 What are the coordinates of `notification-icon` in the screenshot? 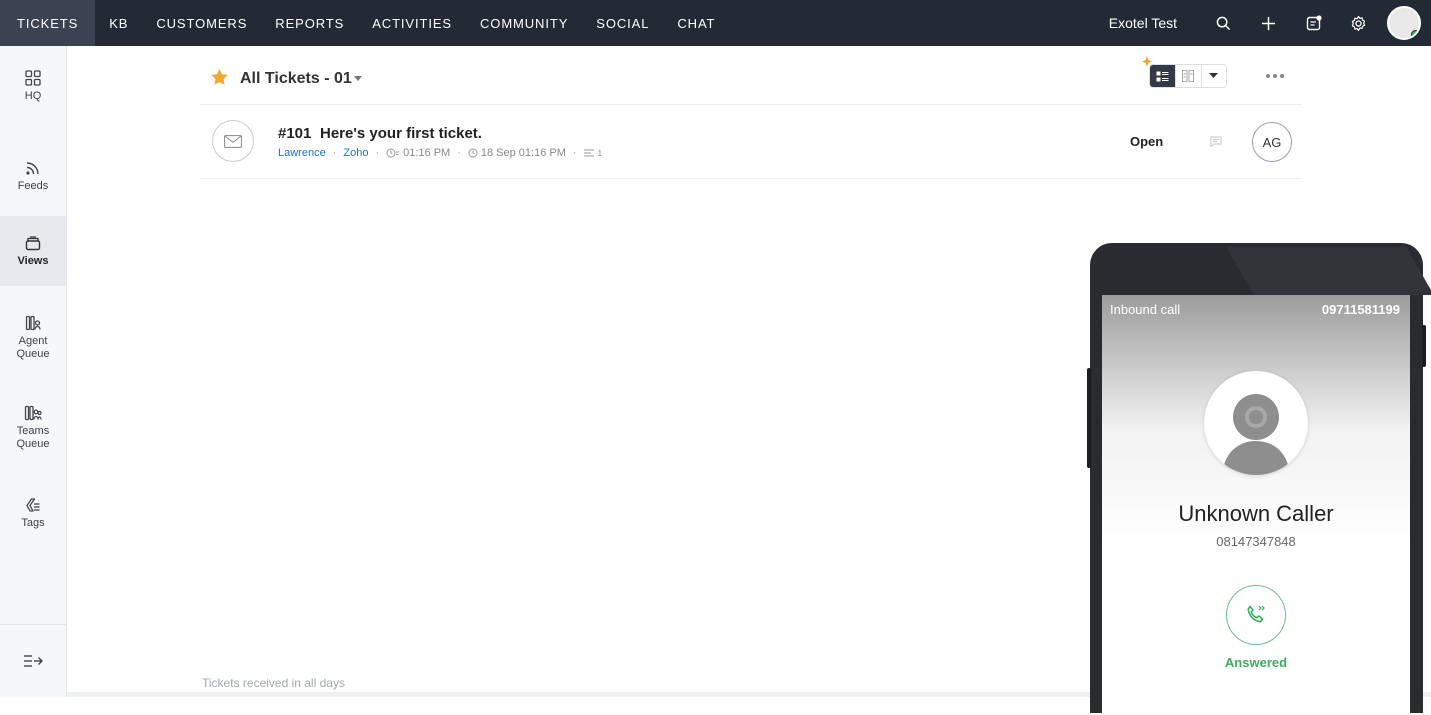 It's located at (1314, 23).